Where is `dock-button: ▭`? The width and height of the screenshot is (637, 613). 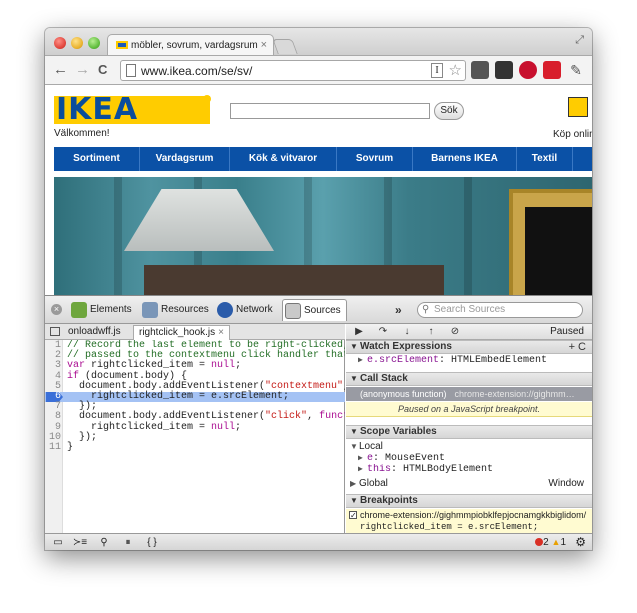 dock-button: ▭ is located at coordinates (58, 543).